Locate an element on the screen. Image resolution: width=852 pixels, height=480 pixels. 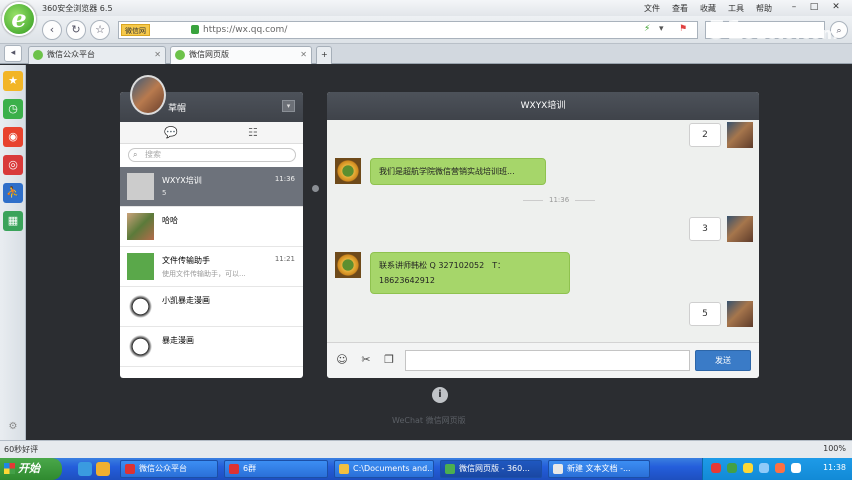
menu-dropdown-icon: ▾ is located at coordinates (288, 106).